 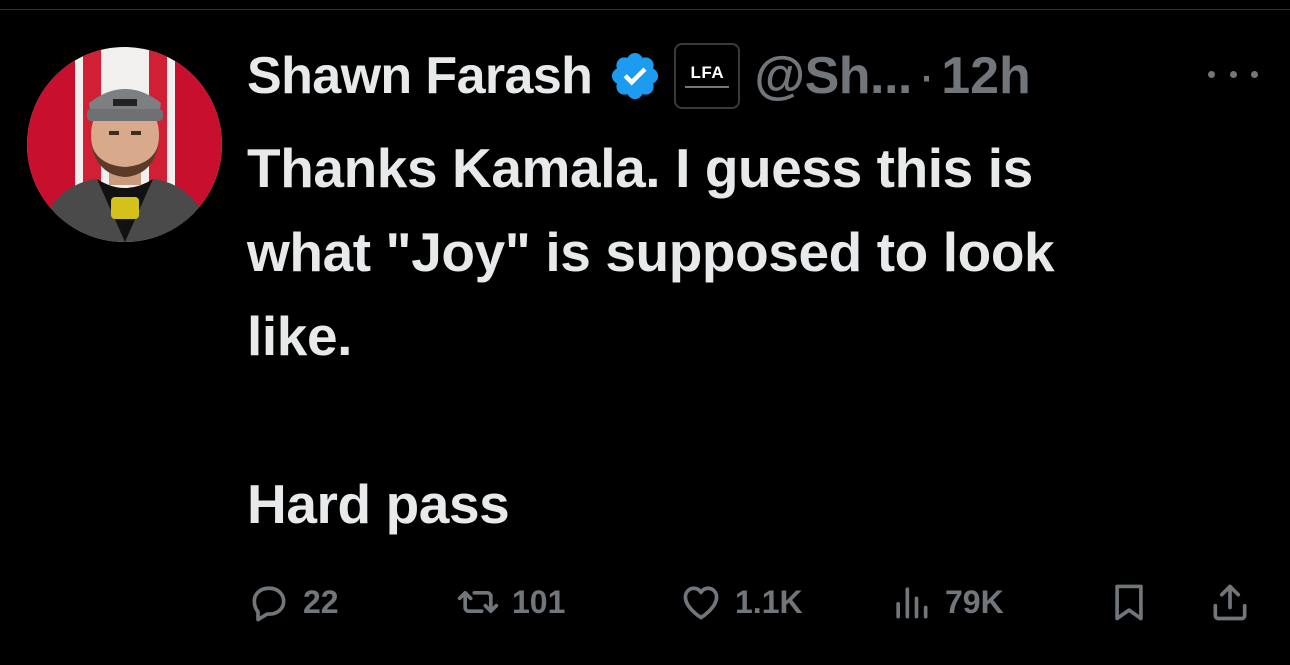 I want to click on reply-count: 22, so click(x=321, y=601).